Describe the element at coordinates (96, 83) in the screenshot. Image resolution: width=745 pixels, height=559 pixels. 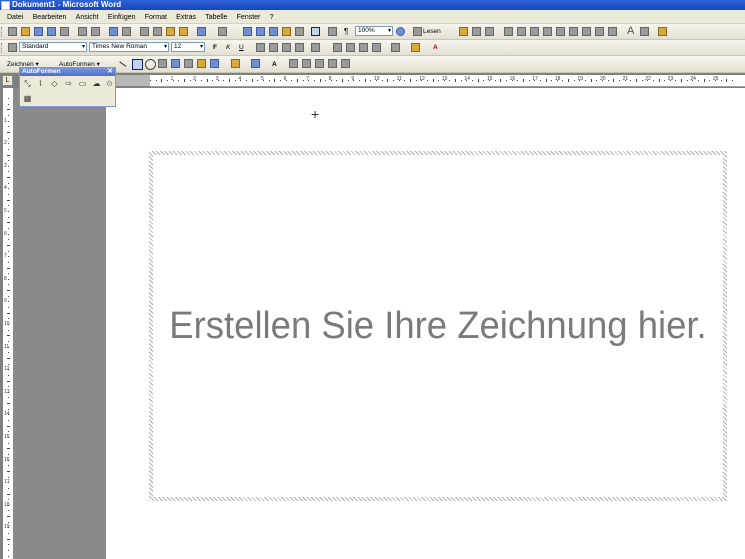
I see `callouts-icon: ☁` at that location.